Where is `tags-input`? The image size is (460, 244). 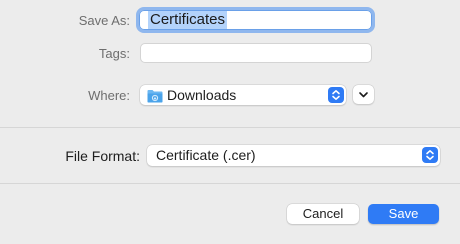 tags-input is located at coordinates (256, 53).